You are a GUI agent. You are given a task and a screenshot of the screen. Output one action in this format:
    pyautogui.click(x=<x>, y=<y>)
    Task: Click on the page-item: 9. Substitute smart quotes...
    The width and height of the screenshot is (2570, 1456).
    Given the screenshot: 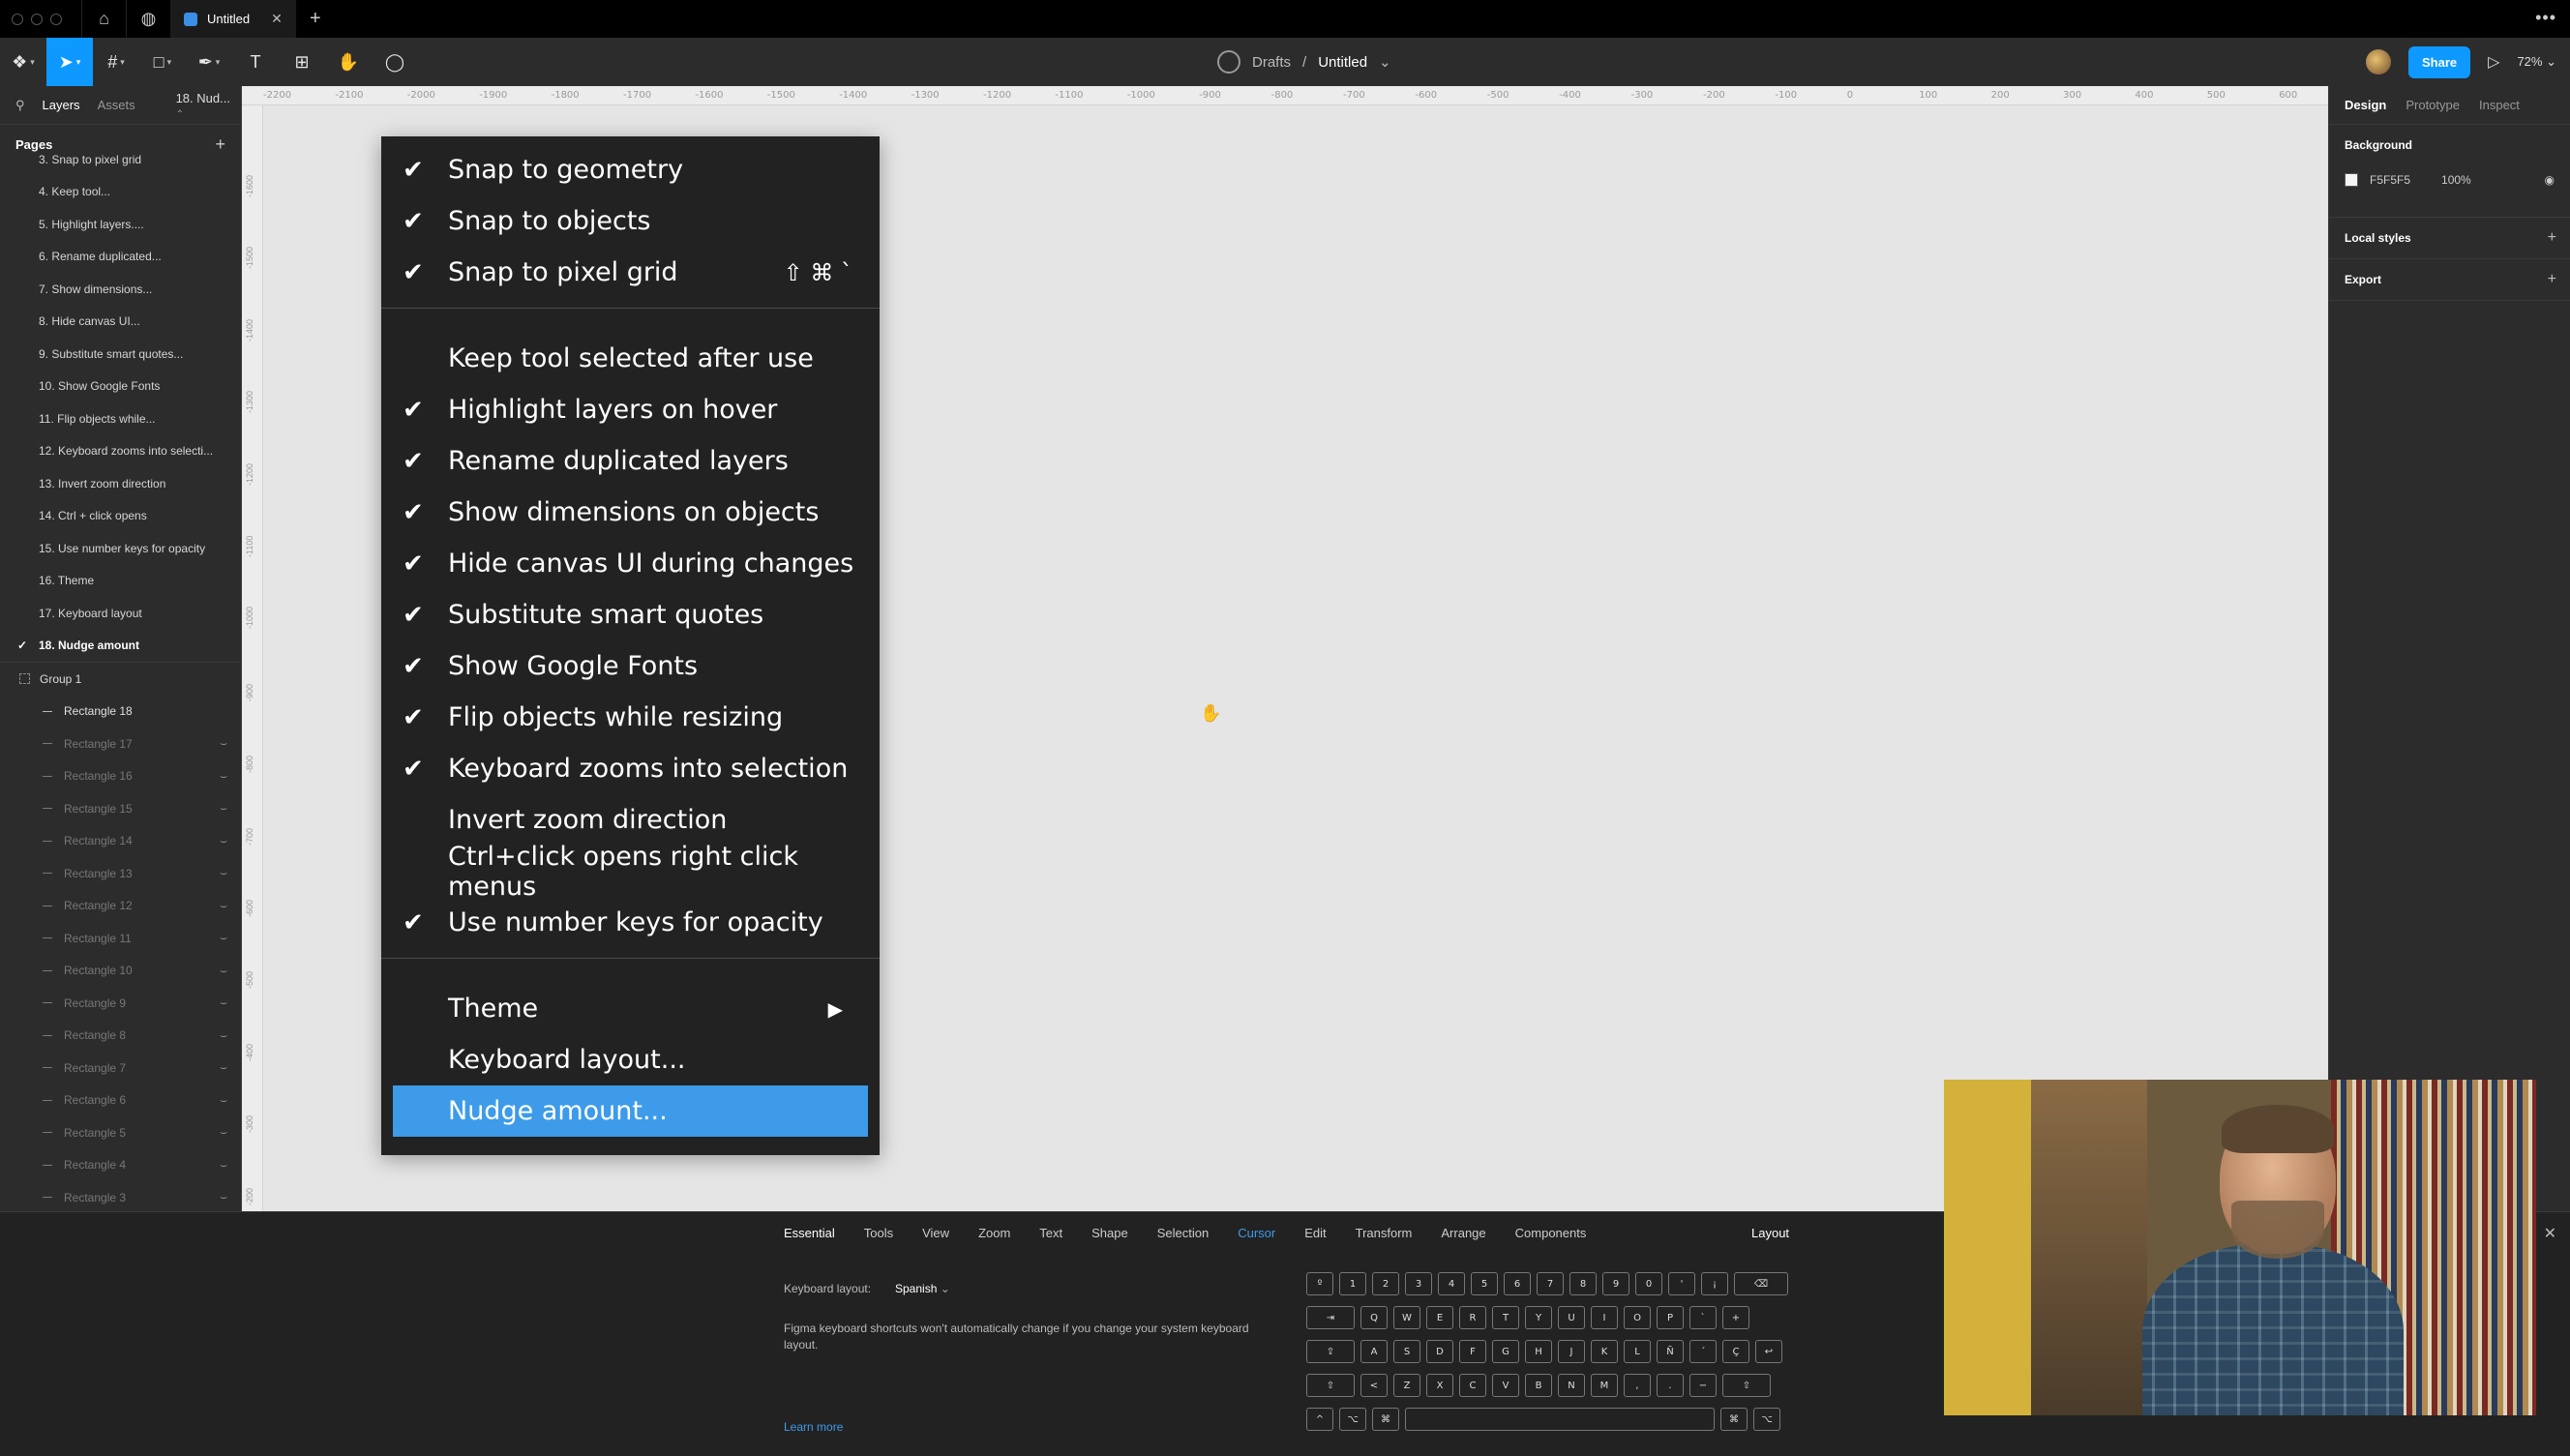 What is the action you would take?
    pyautogui.click(x=121, y=355)
    